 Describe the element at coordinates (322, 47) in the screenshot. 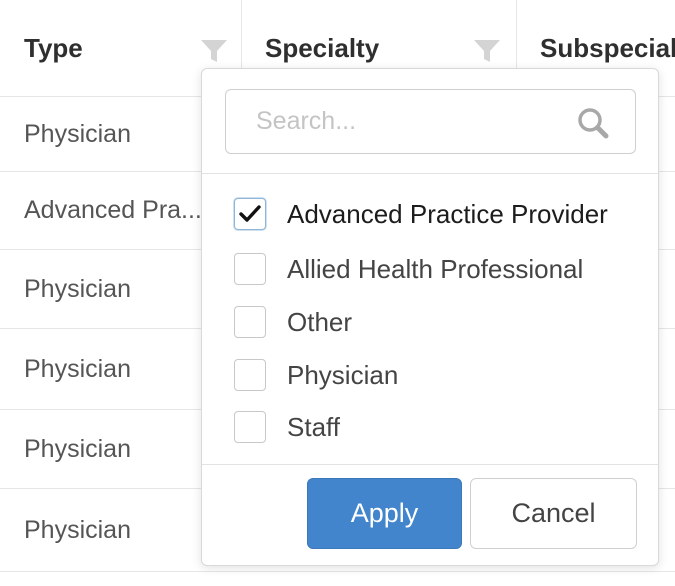

I see `column-header-label: Specialty` at that location.